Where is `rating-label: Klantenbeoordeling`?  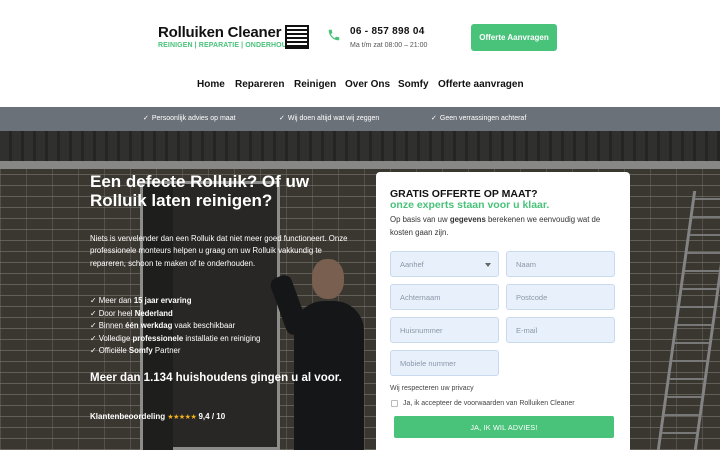 rating-label: Klantenbeoordeling is located at coordinates (128, 416).